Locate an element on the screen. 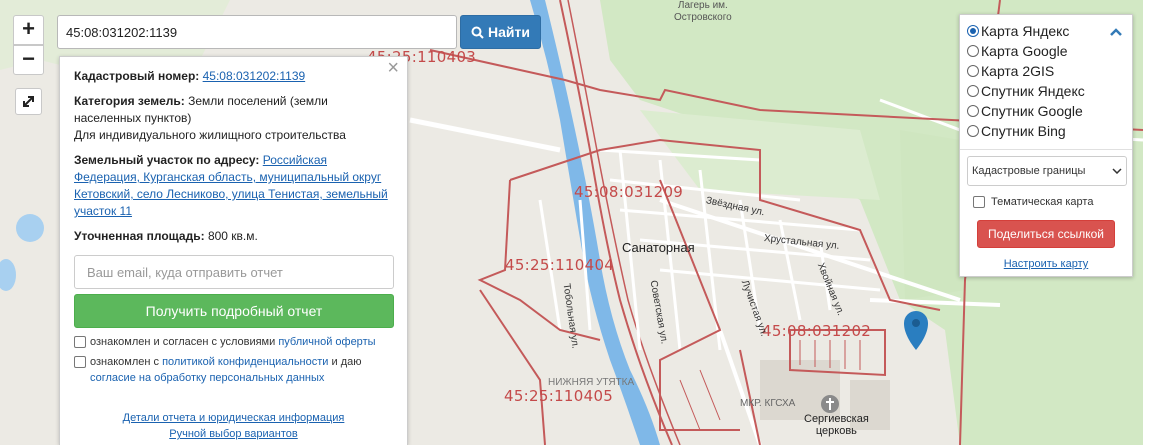 This screenshot has width=1160, height=445. fullscreen-button is located at coordinates (28, 101).